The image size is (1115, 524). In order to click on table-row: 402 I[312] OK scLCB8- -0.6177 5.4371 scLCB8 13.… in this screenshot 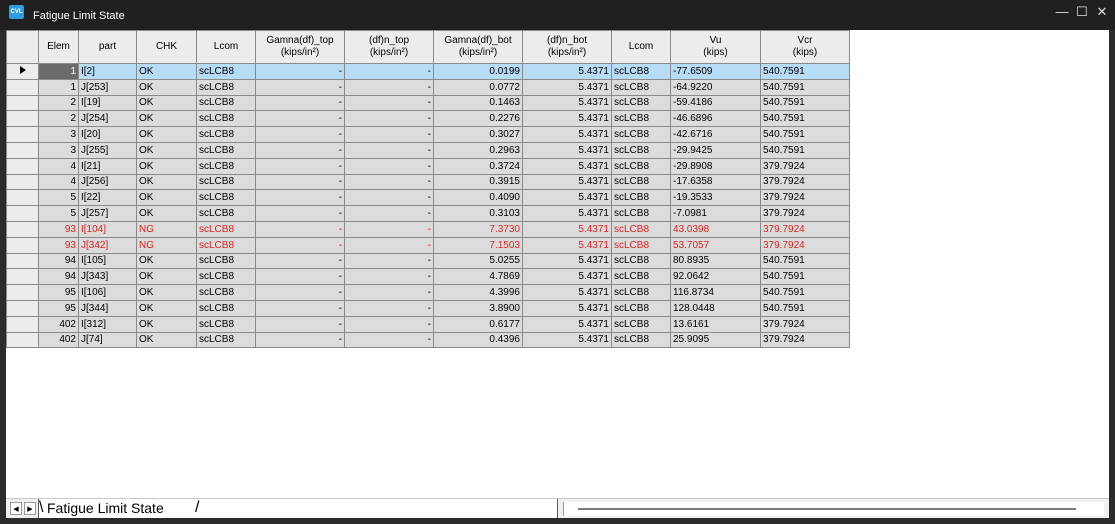, I will do `click(428, 324)`.